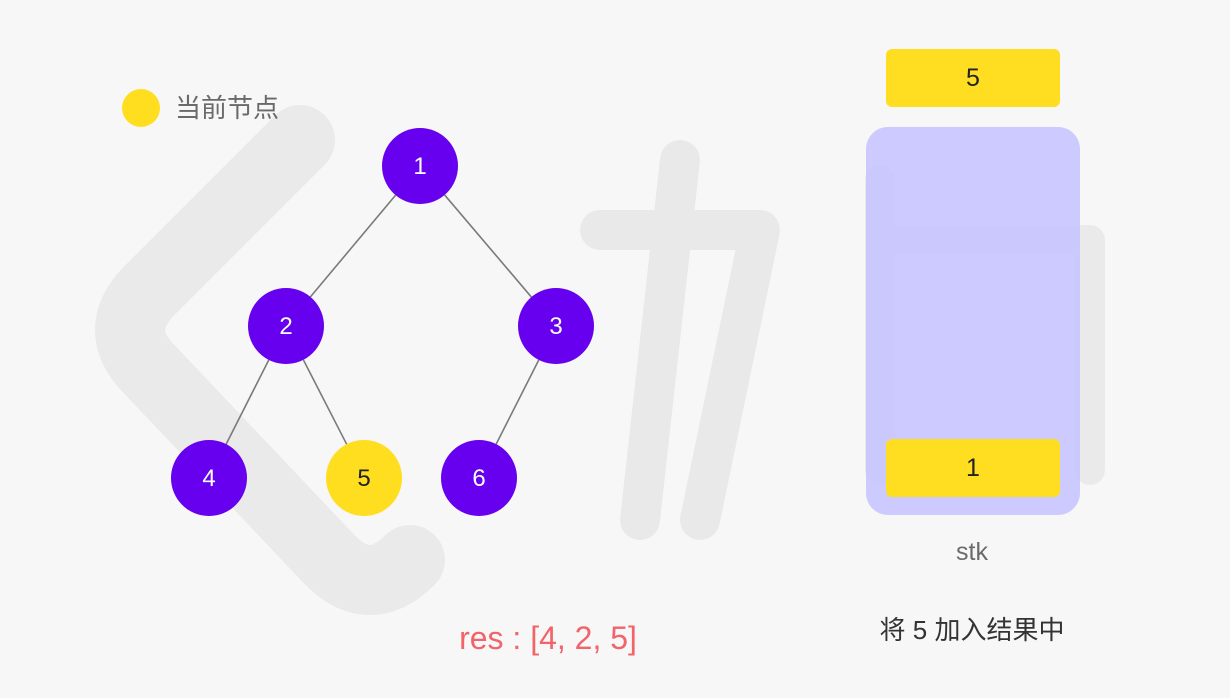  Describe the element at coordinates (488, 246) in the screenshot. I see `tree-edge-n1-n3` at that location.